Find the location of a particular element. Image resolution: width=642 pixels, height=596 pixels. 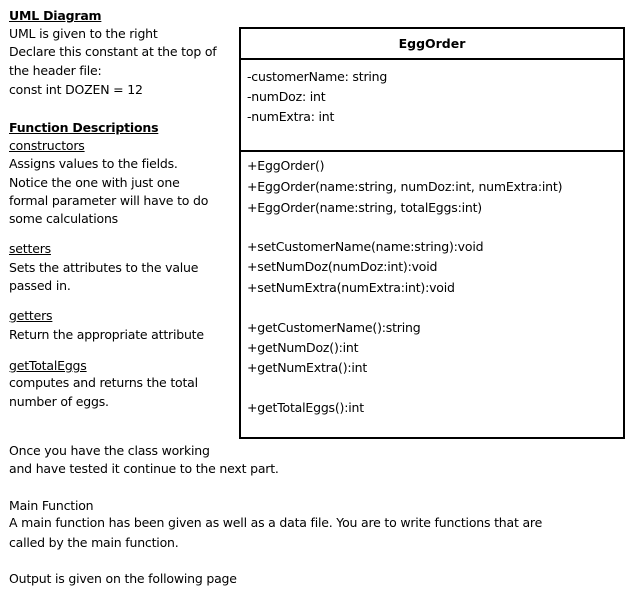

getters-desc: Return the appropriate attribute is located at coordinates (106, 334).